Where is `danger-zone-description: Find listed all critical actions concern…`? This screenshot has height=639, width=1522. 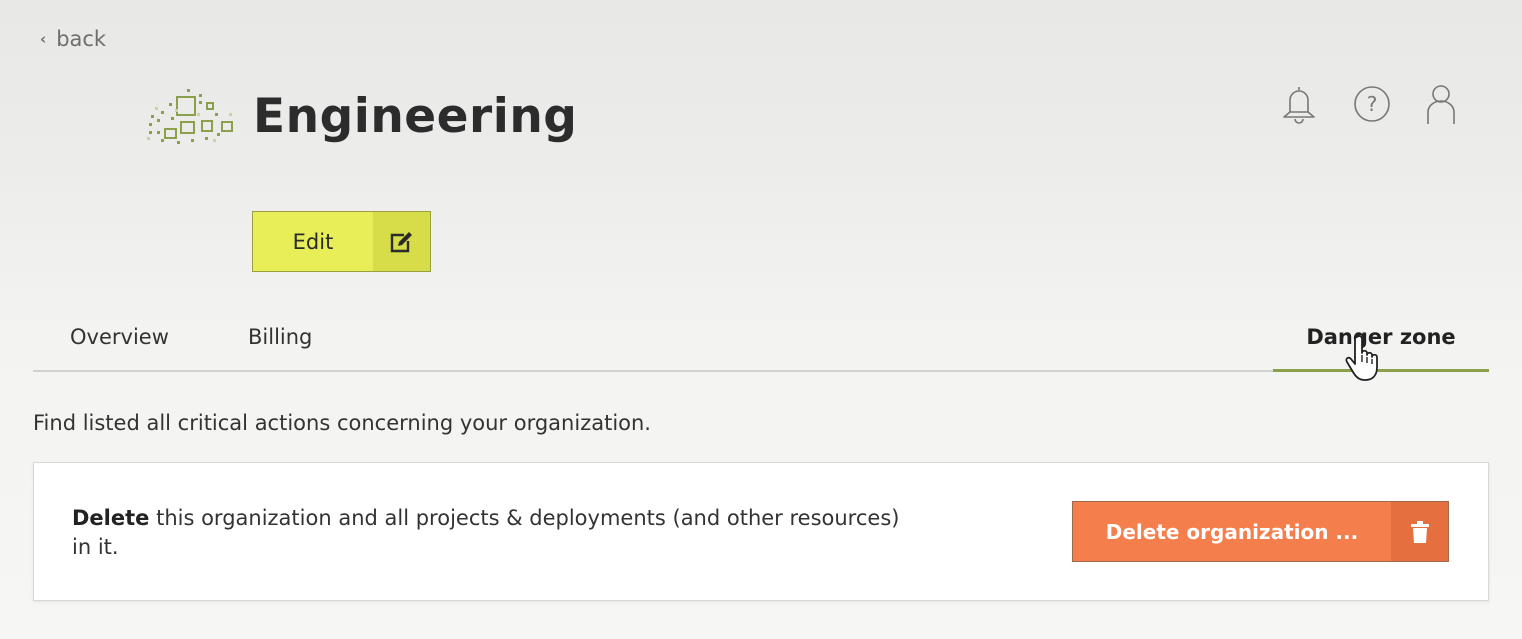
danger-zone-description: Find listed all critical actions concern… is located at coordinates (342, 423).